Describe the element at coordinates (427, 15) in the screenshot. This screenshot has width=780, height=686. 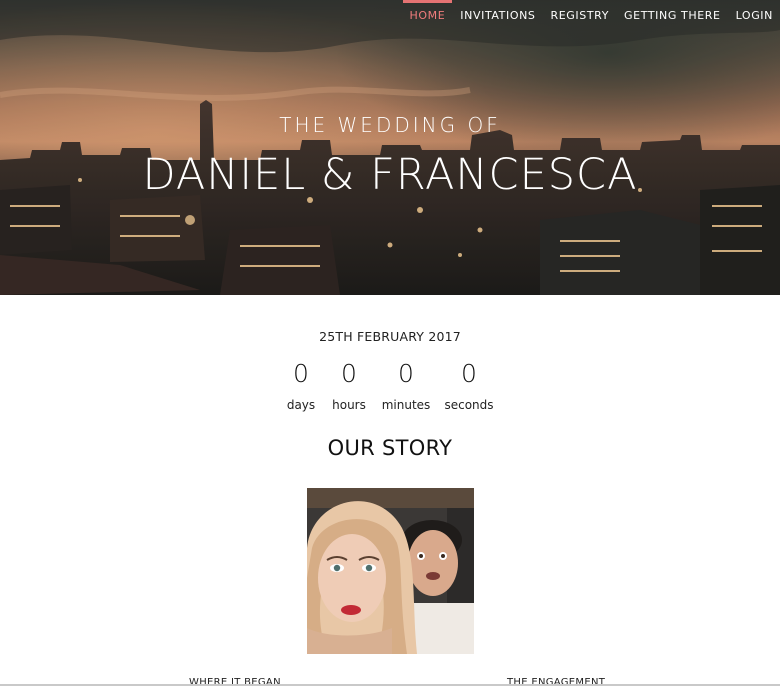
I see `nav-item-home: HOME` at that location.